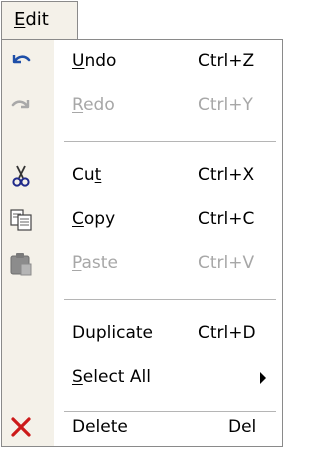 The image size is (320, 449). What do you see at coordinates (142, 106) in the screenshot?
I see `menu-item-redo: Redo Ctrl+Y` at bounding box center [142, 106].